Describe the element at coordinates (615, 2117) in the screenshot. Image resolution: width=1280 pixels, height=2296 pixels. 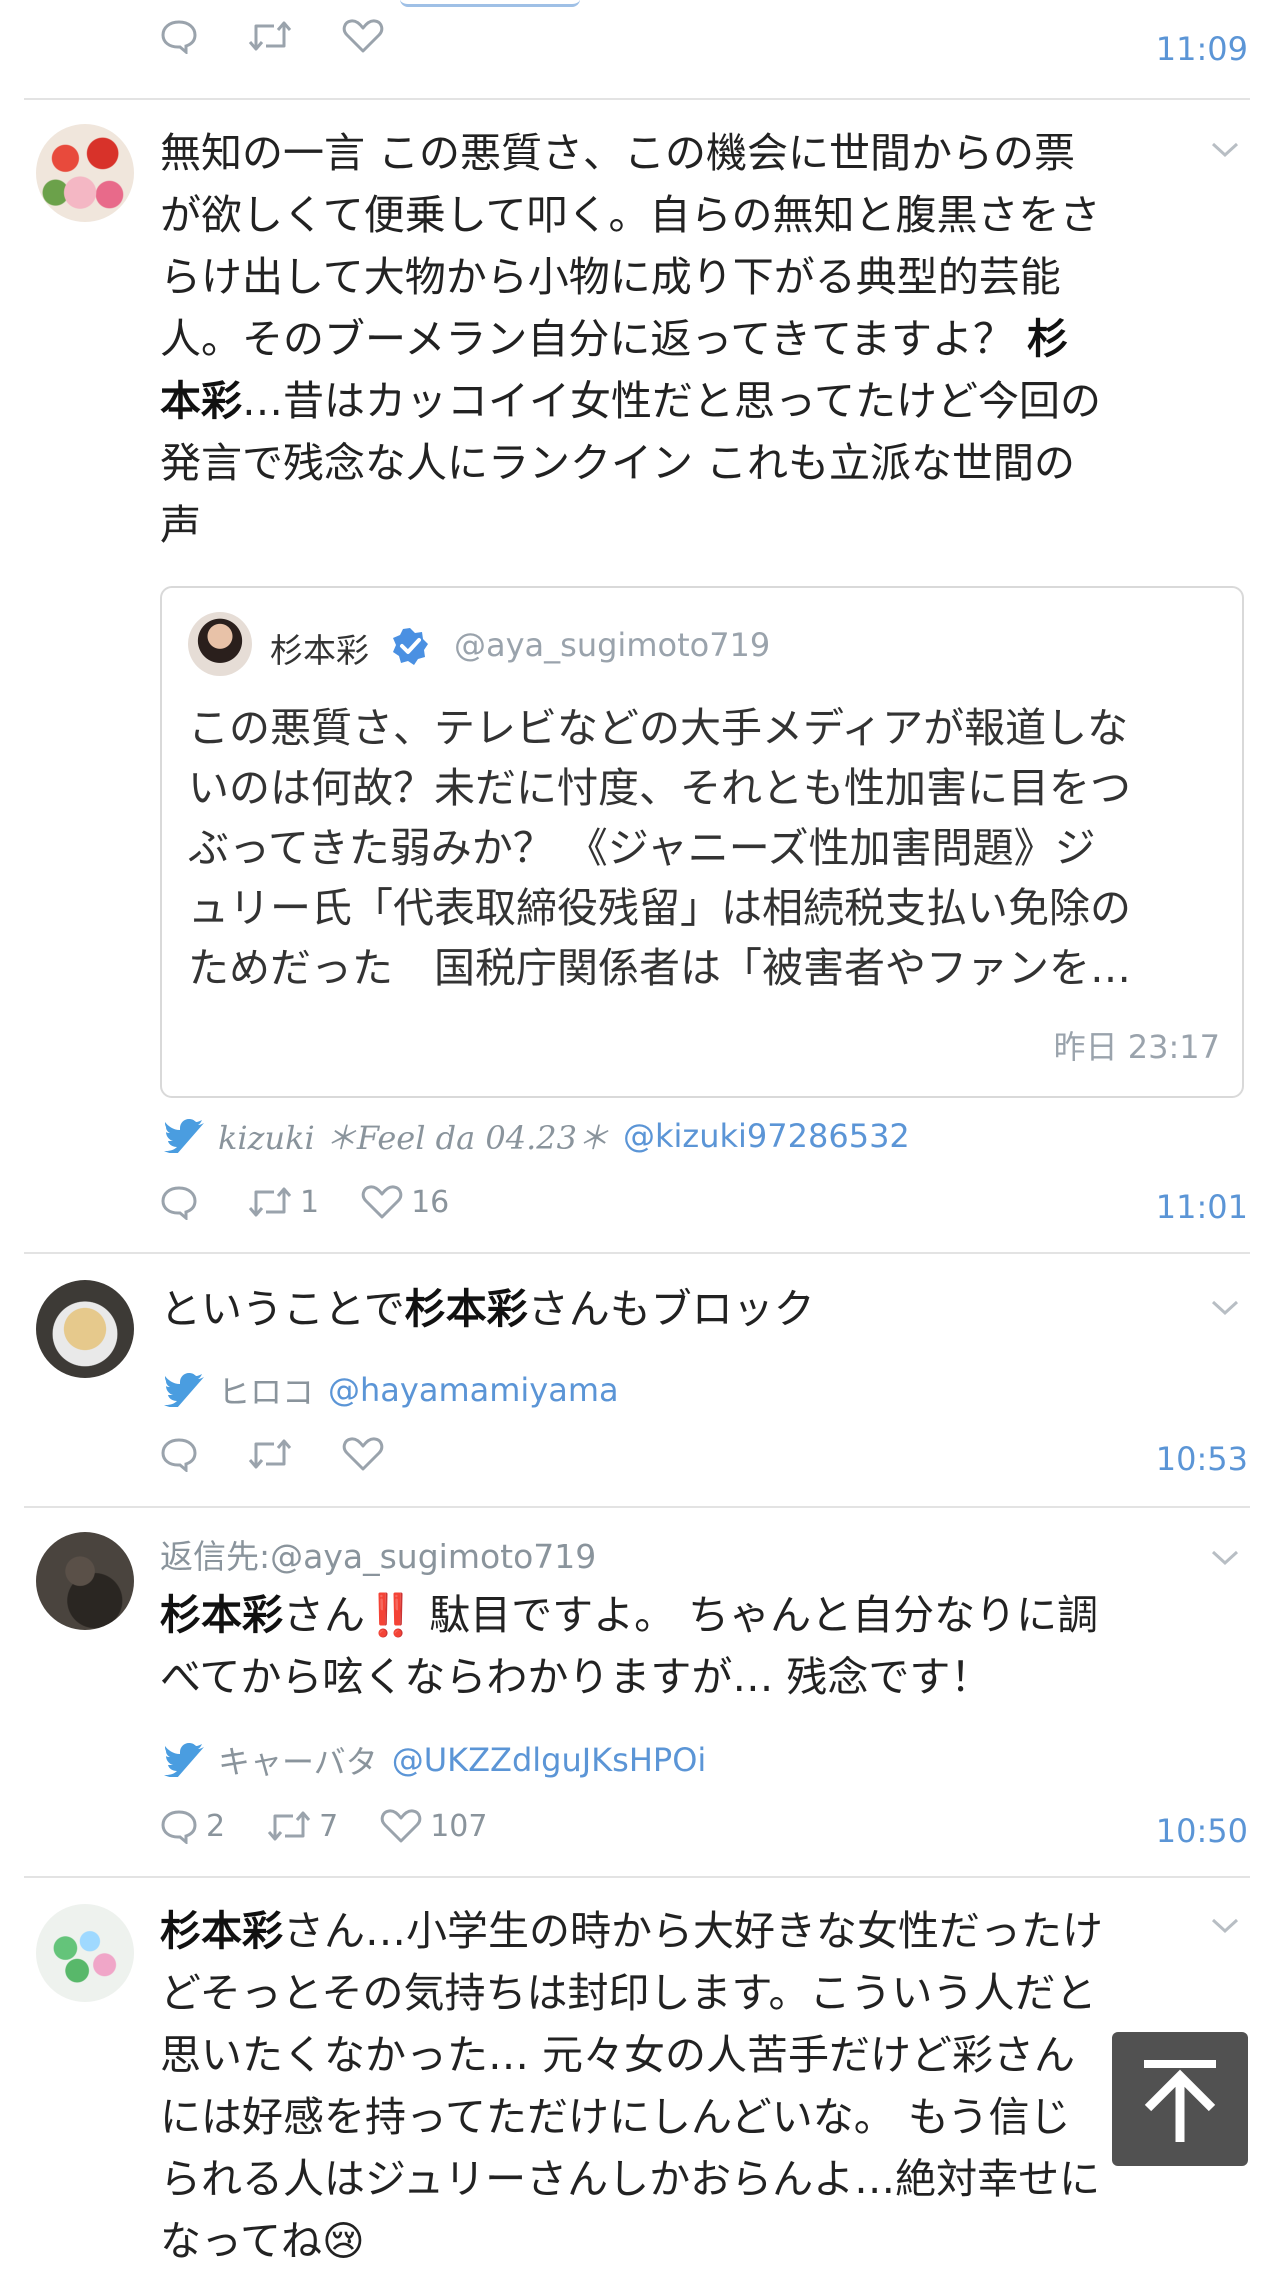
I see `tweet-body-line: には好感を持ってただけにしんどいな。 もう信じ` at that location.